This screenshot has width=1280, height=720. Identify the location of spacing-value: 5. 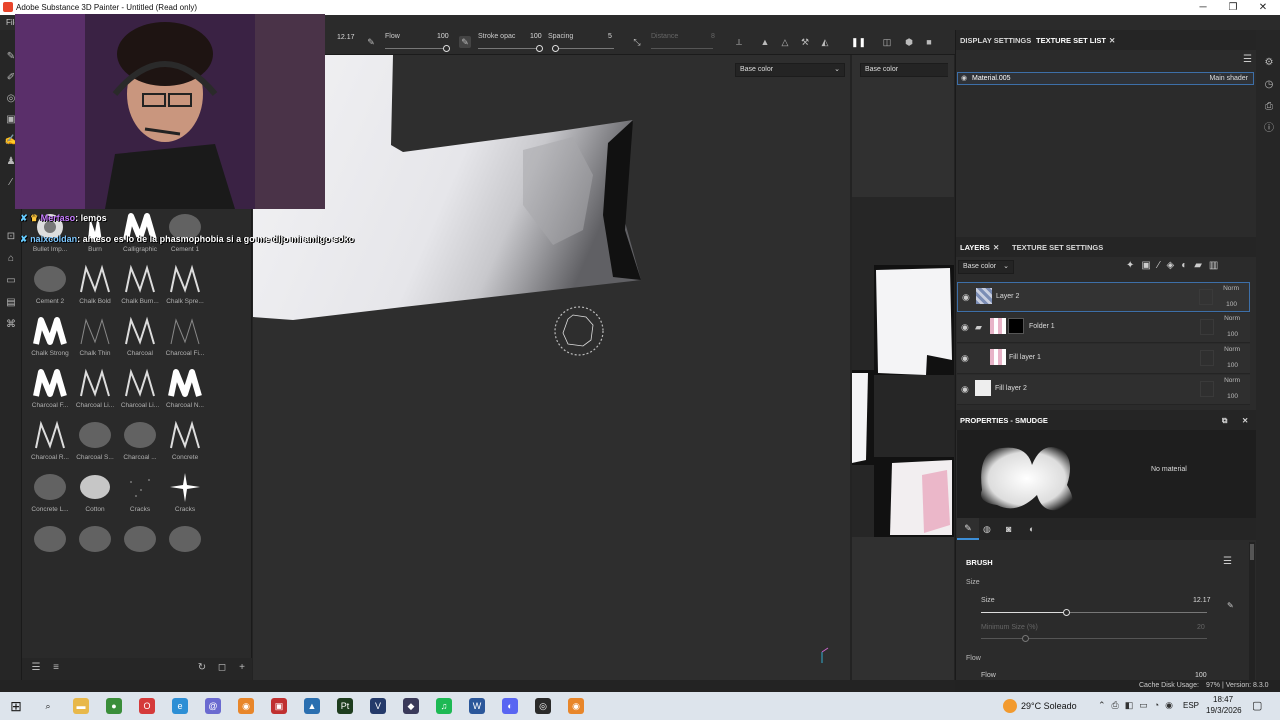
(610, 36).